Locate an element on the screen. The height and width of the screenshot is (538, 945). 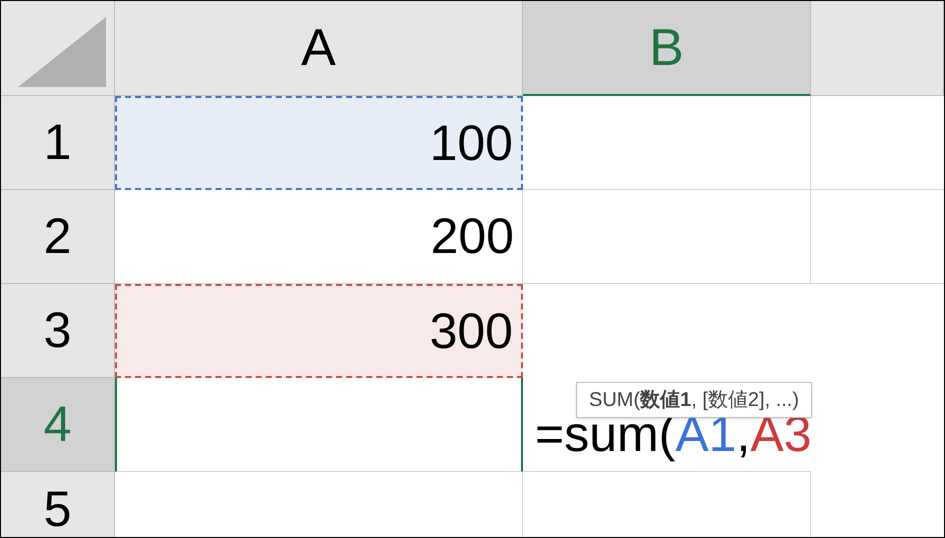
table-cell: 100 is located at coordinates (319, 143).